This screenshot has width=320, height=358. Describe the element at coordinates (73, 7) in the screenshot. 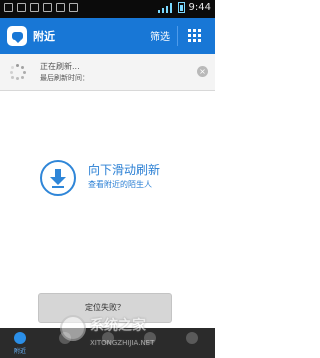

I see `clock-icon` at that location.